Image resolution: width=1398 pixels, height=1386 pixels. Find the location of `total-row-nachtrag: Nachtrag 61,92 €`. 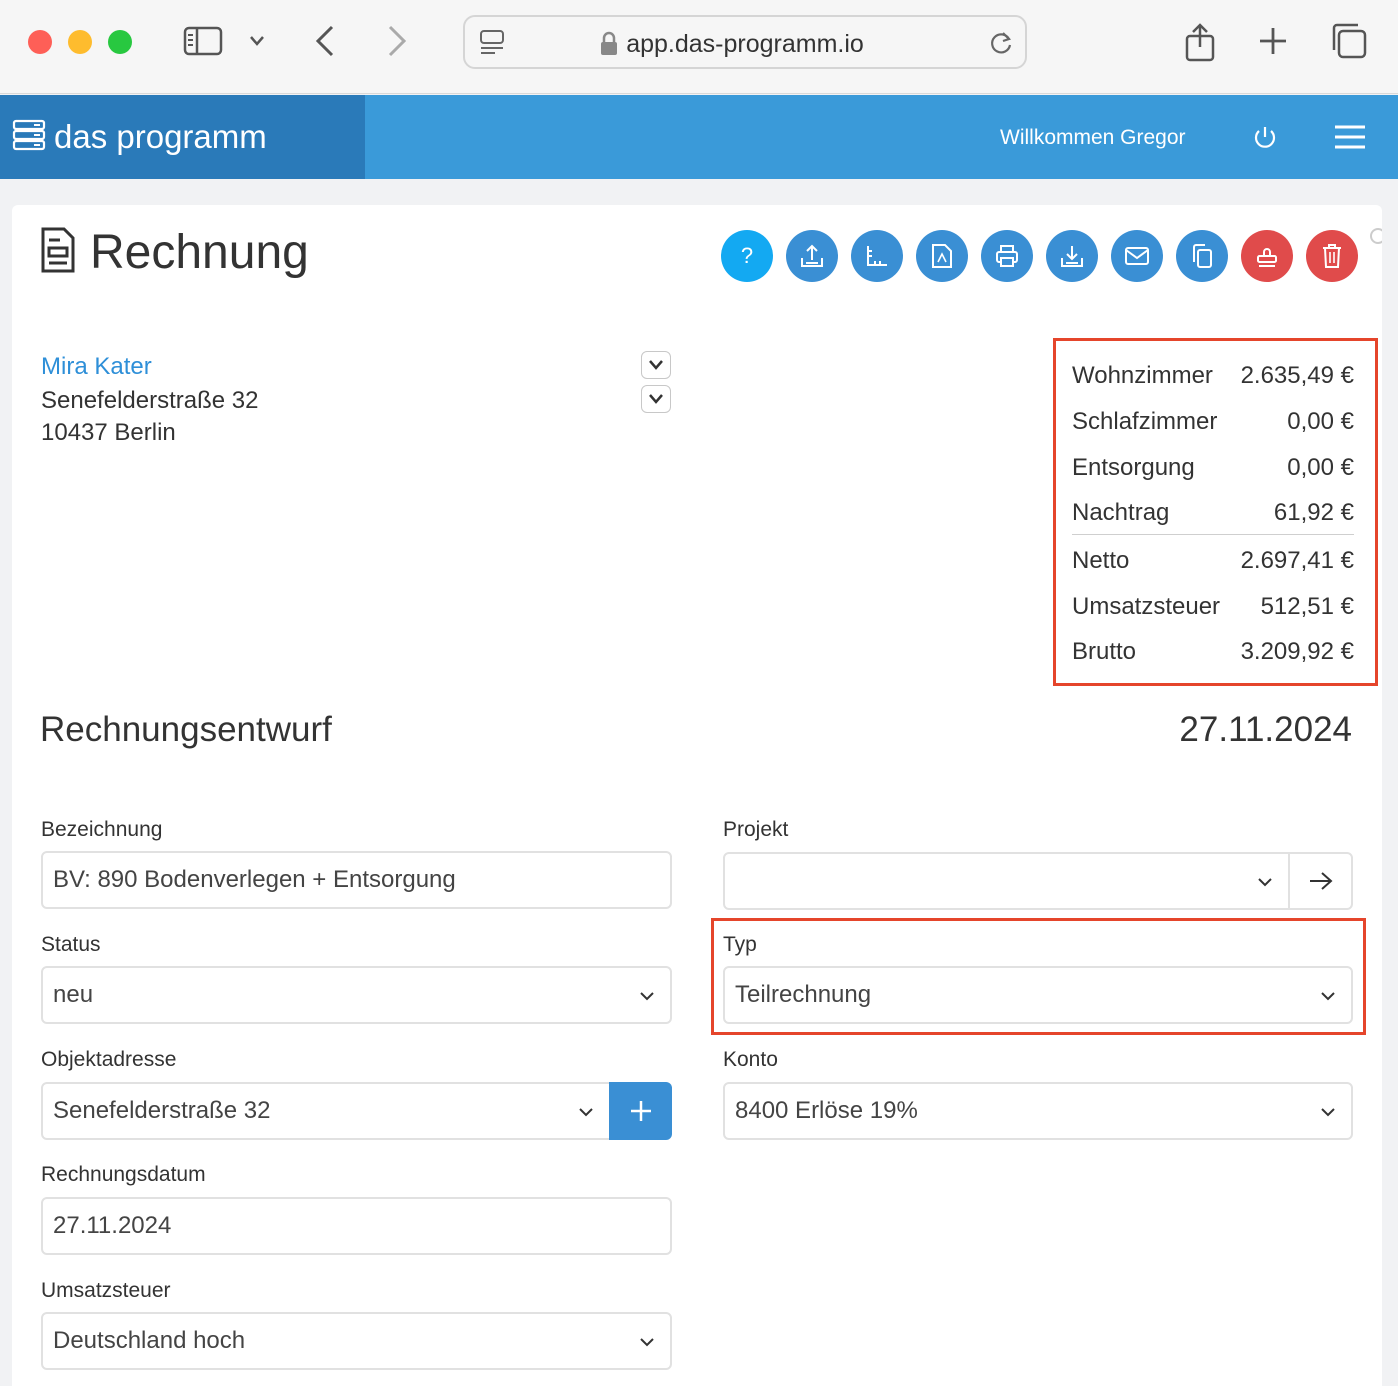

total-row-nachtrag: Nachtrag 61,92 € is located at coordinates (1213, 512).